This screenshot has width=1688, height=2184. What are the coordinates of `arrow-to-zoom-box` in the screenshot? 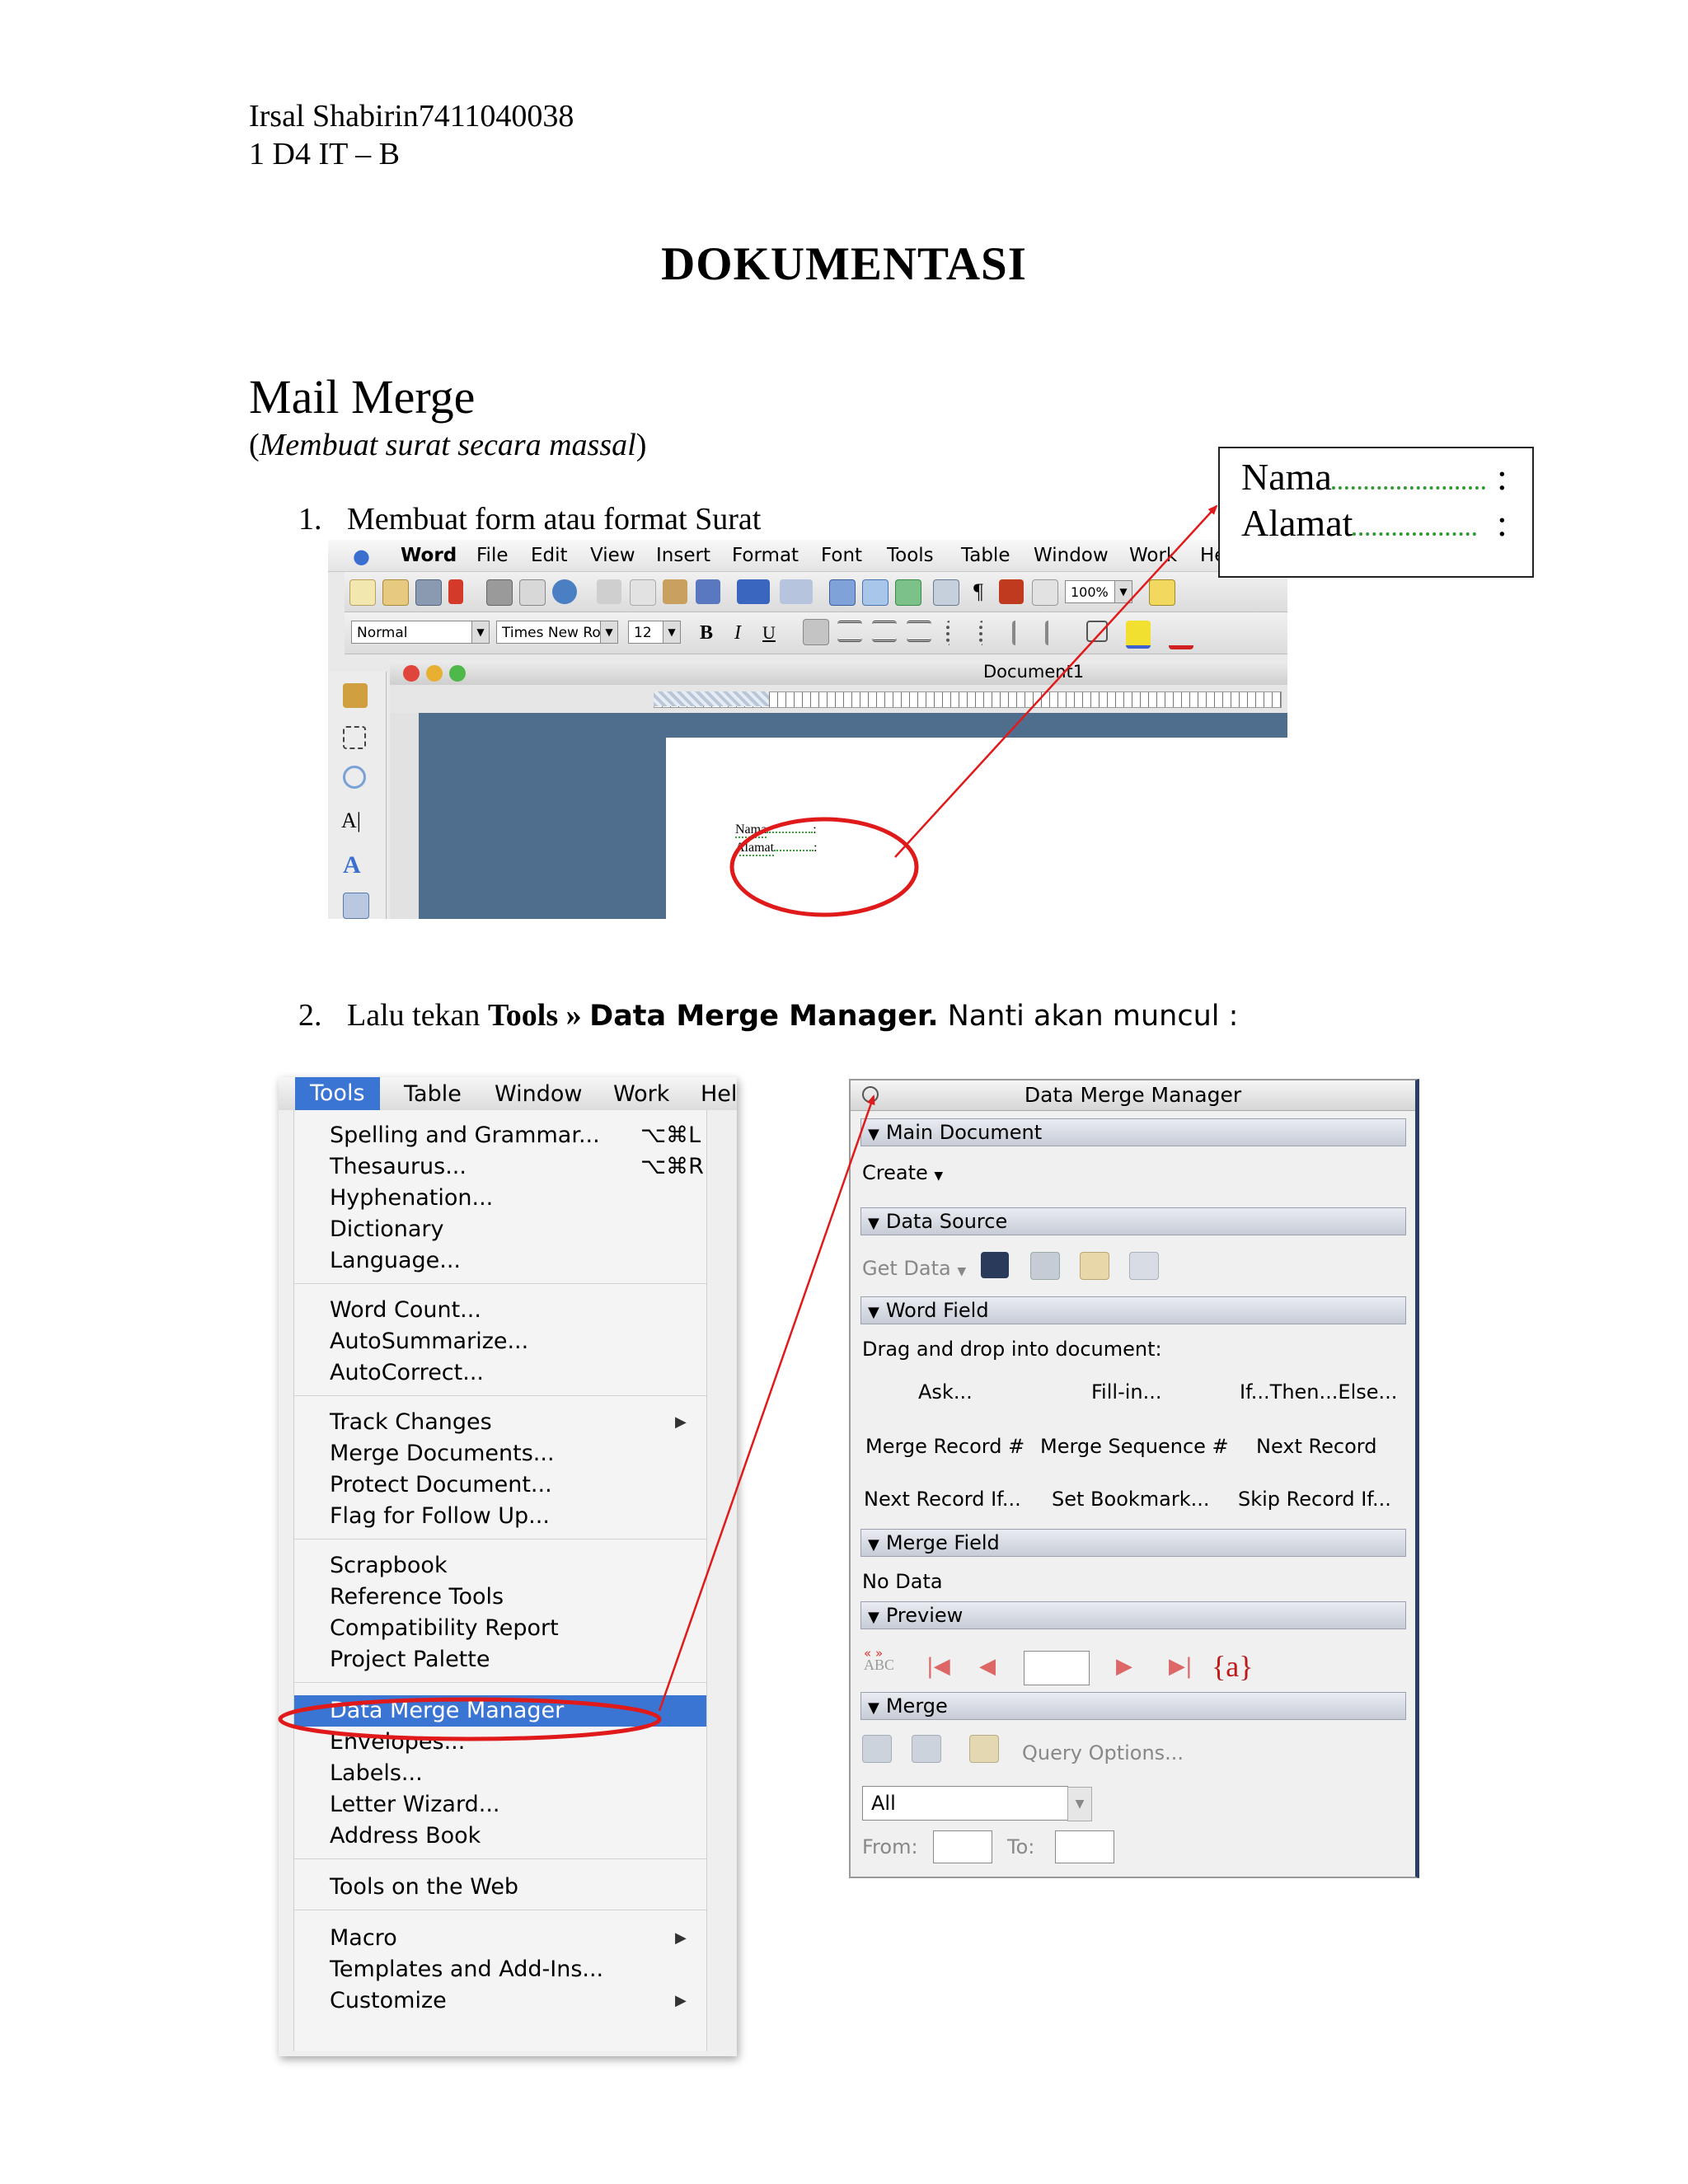 It's located at (1056, 681).